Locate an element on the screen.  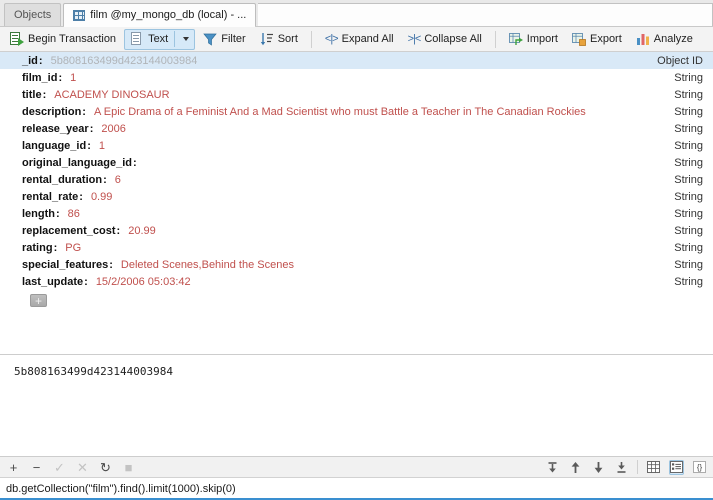
field-key: special_features is located at coordinates (65, 264).